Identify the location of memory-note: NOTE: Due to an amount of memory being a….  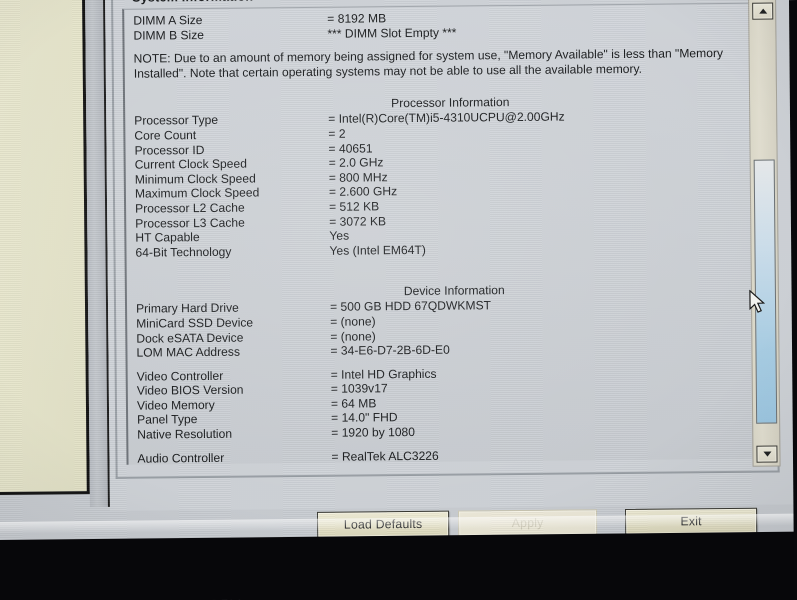
(428, 63).